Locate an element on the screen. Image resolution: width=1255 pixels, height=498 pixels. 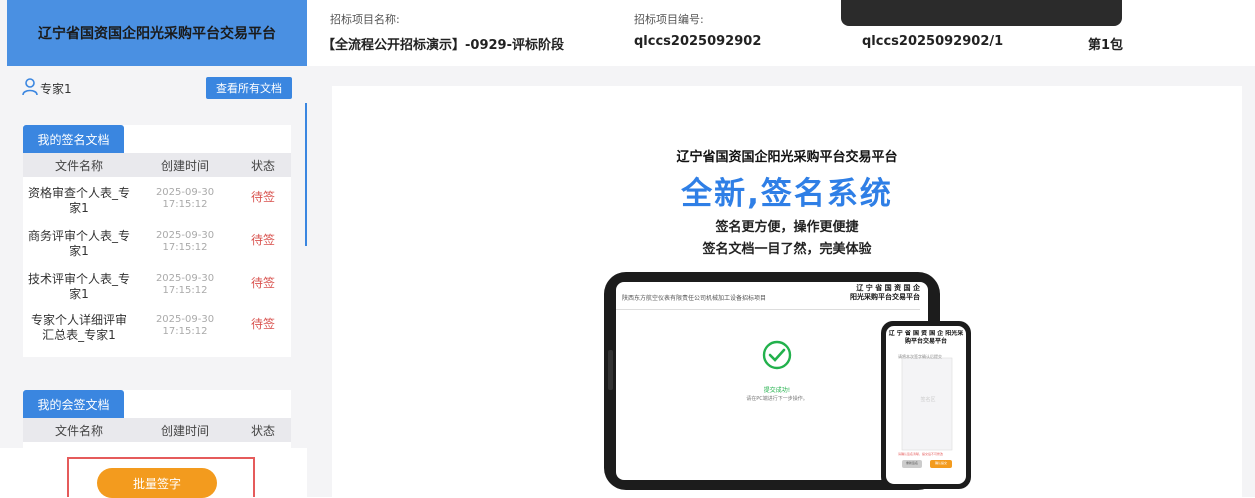
phone-prompt: 请将本次签字确认后提交 is located at coordinates (920, 356).